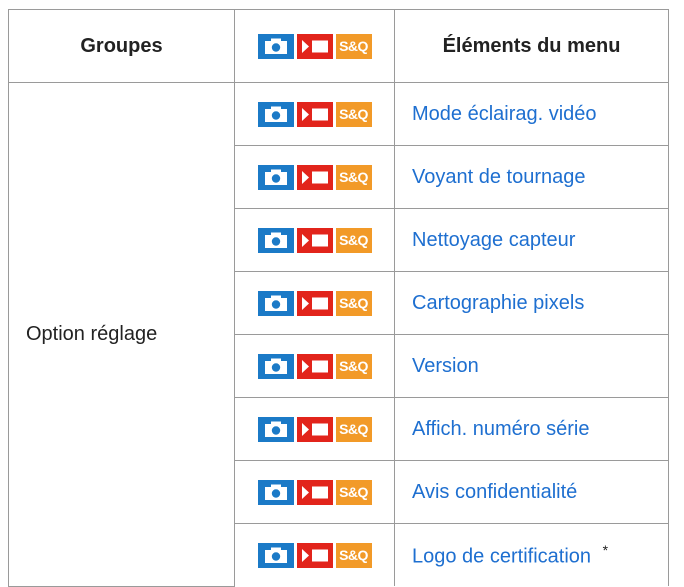 This screenshot has width=684, height=587. Describe the element at coordinates (498, 303) in the screenshot. I see `menu-item-link: Cartographie pixels` at that location.